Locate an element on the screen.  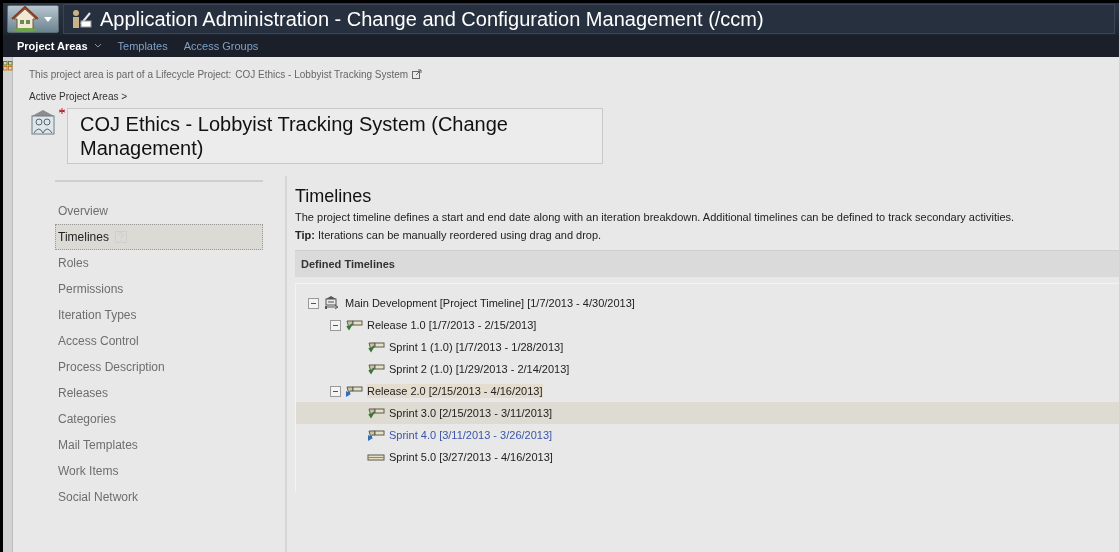
external-link-icon is located at coordinates (417, 74).